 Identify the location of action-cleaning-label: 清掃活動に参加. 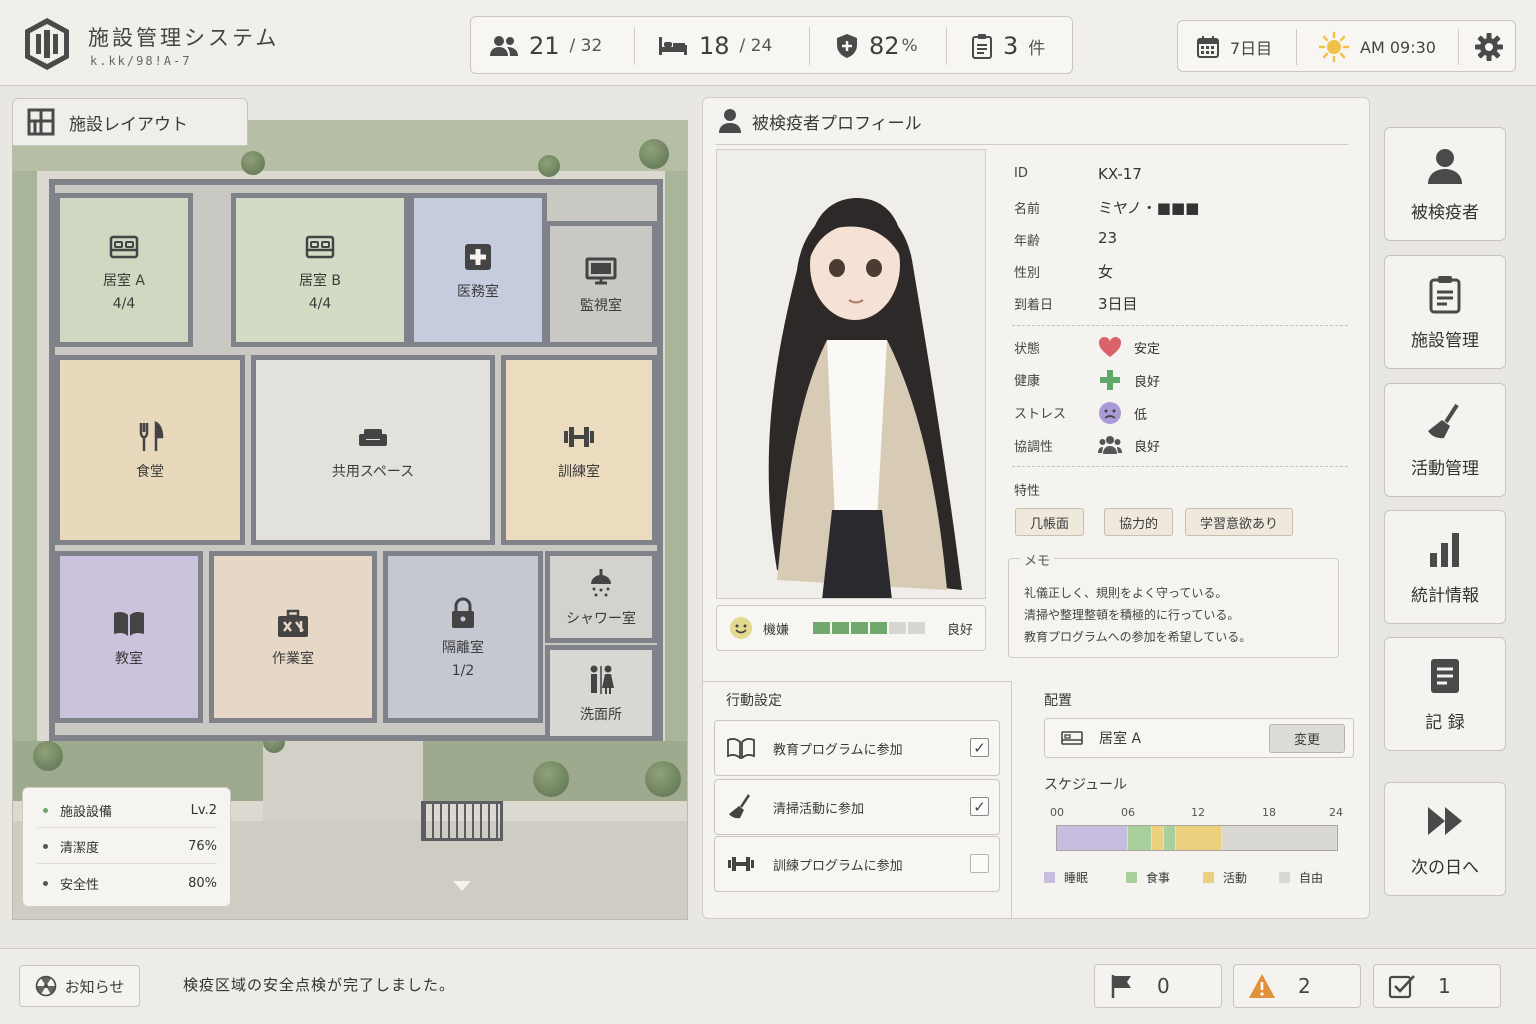
(819, 809).